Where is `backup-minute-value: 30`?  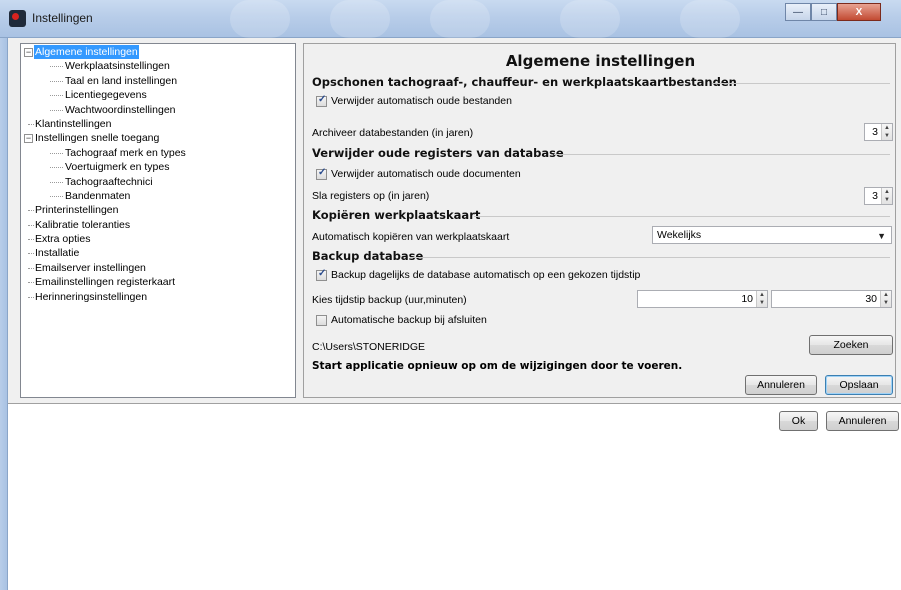 backup-minute-value: 30 is located at coordinates (826, 299).